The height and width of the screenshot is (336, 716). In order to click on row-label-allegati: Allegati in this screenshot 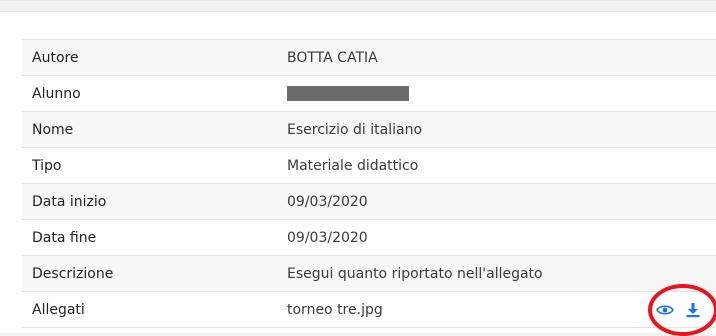, I will do `click(149, 309)`.